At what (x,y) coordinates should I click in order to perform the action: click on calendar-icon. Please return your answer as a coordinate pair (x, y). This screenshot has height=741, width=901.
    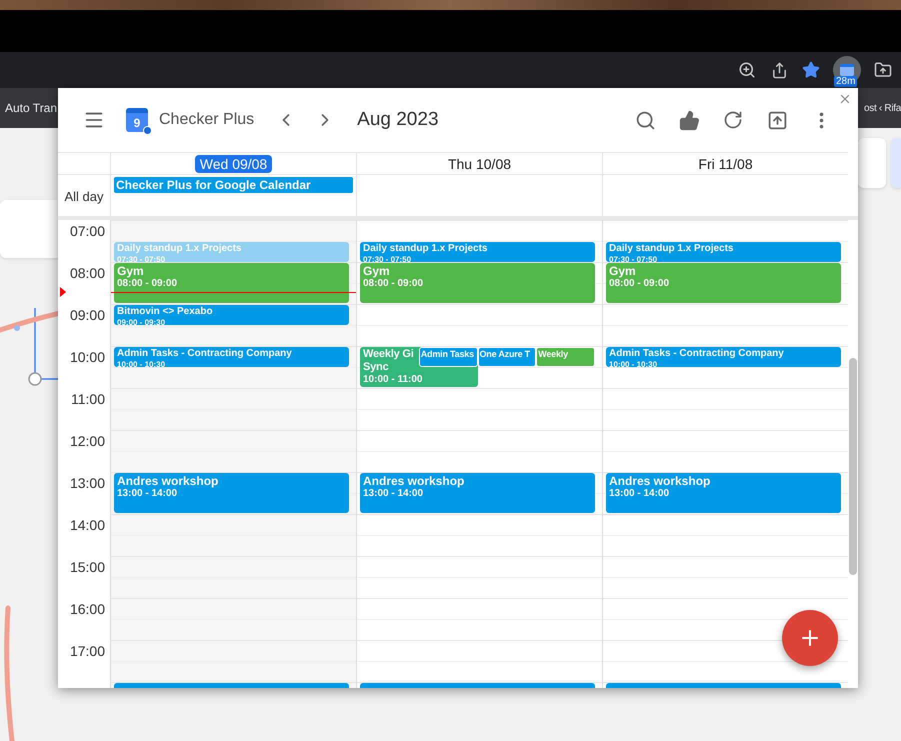
    Looking at the image, I should click on (847, 70).